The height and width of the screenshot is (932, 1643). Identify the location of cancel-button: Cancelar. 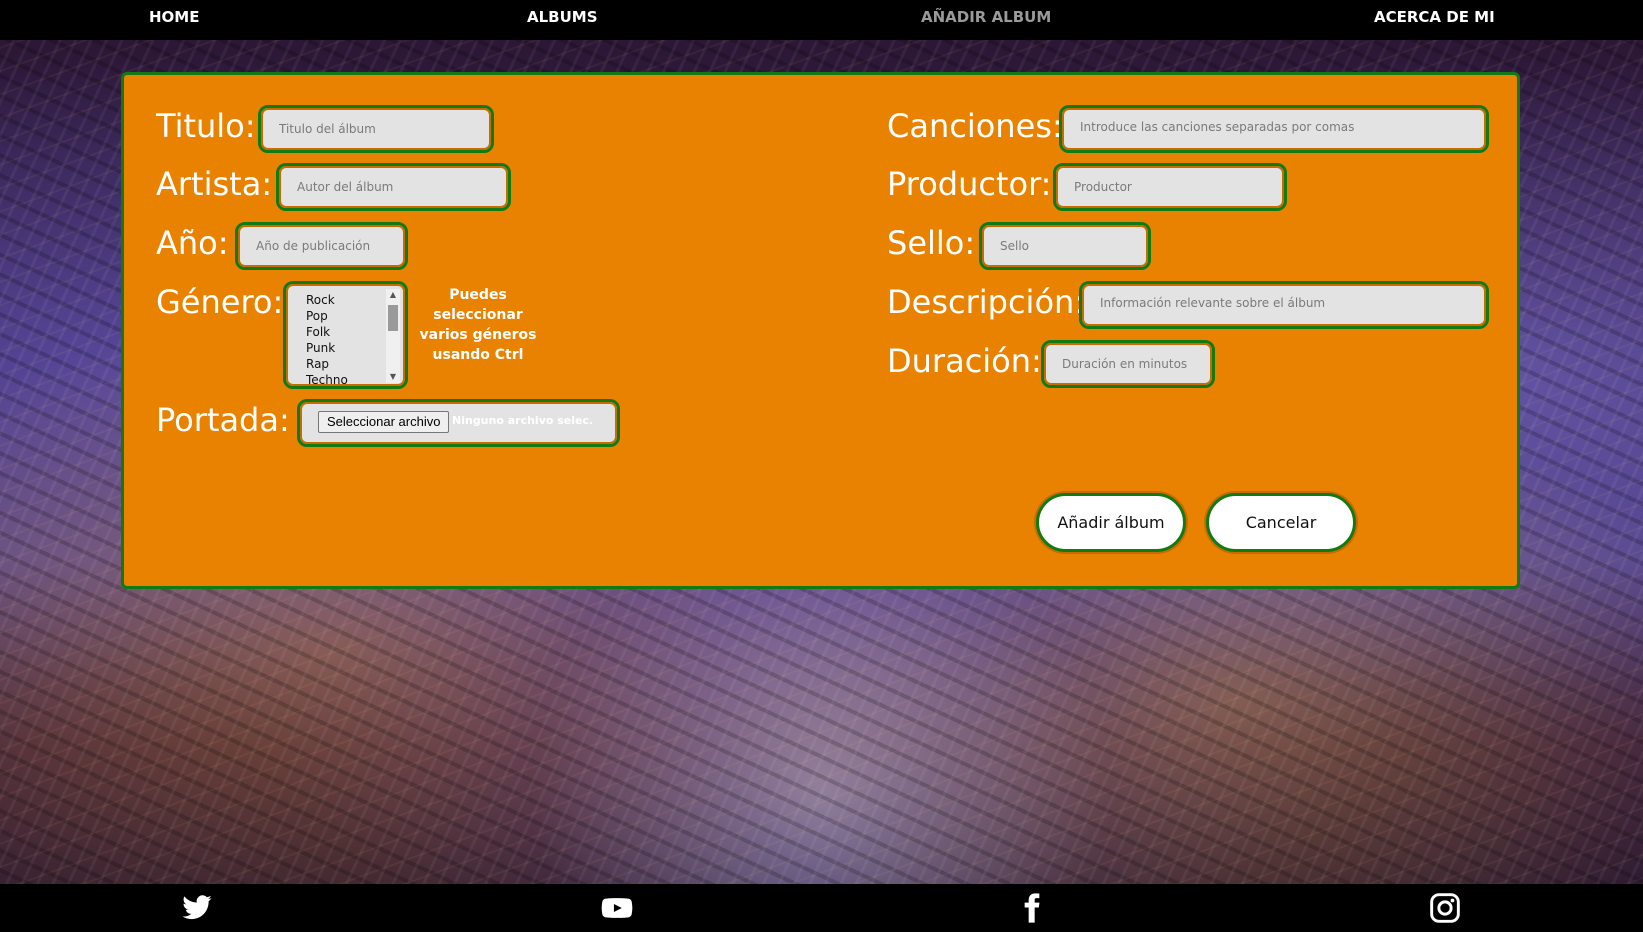
(1281, 522).